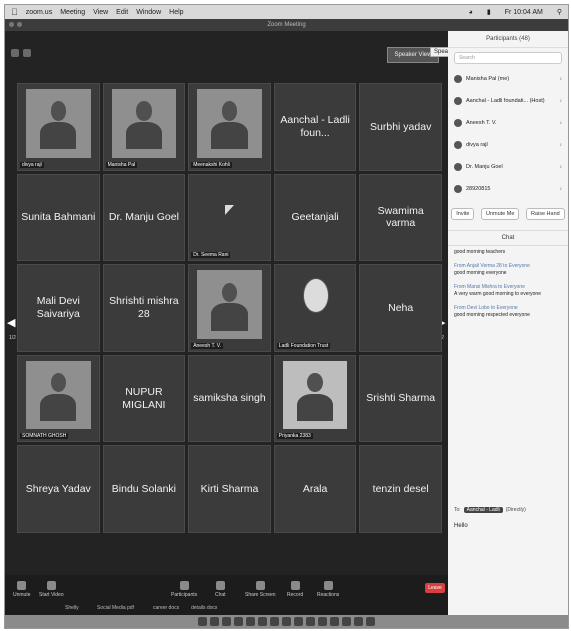 This screenshot has width=571, height=631. I want to click on participant-tile: Swamima varma, so click(400, 217).